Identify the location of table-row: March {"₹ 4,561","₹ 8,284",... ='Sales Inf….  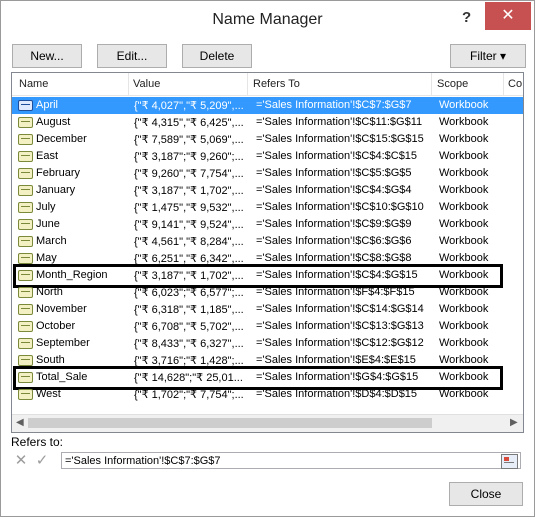
(267, 241).